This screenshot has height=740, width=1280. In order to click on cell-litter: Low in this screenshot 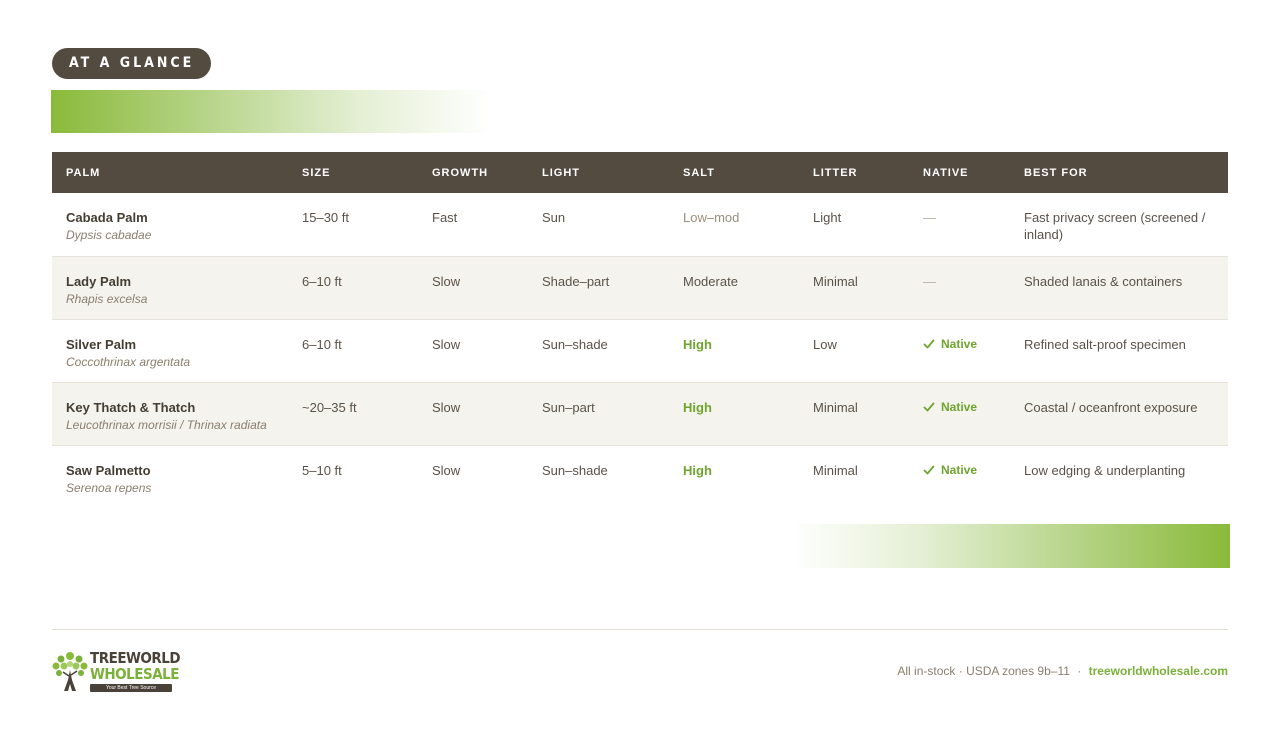, I will do `click(825, 344)`.